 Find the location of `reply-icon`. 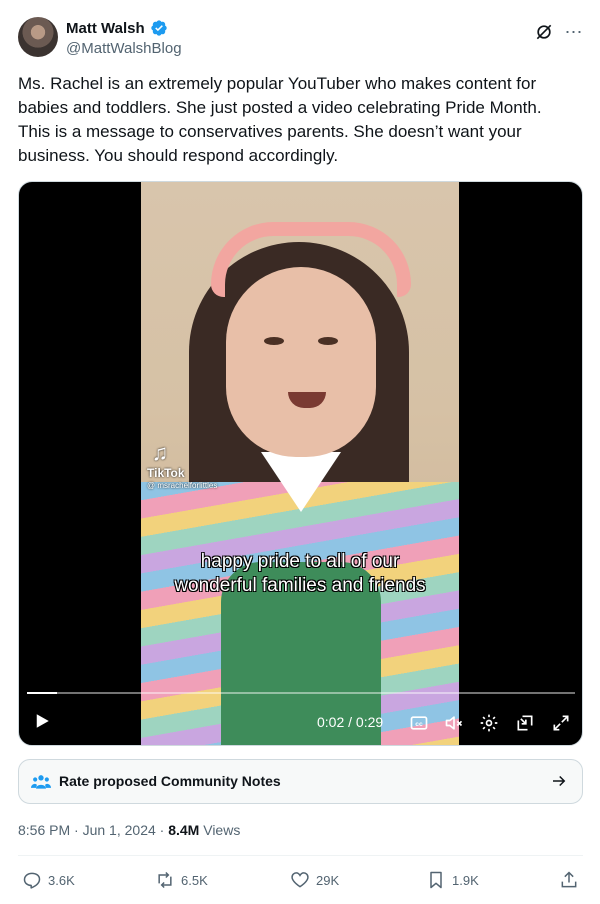

reply-icon is located at coordinates (32, 880).